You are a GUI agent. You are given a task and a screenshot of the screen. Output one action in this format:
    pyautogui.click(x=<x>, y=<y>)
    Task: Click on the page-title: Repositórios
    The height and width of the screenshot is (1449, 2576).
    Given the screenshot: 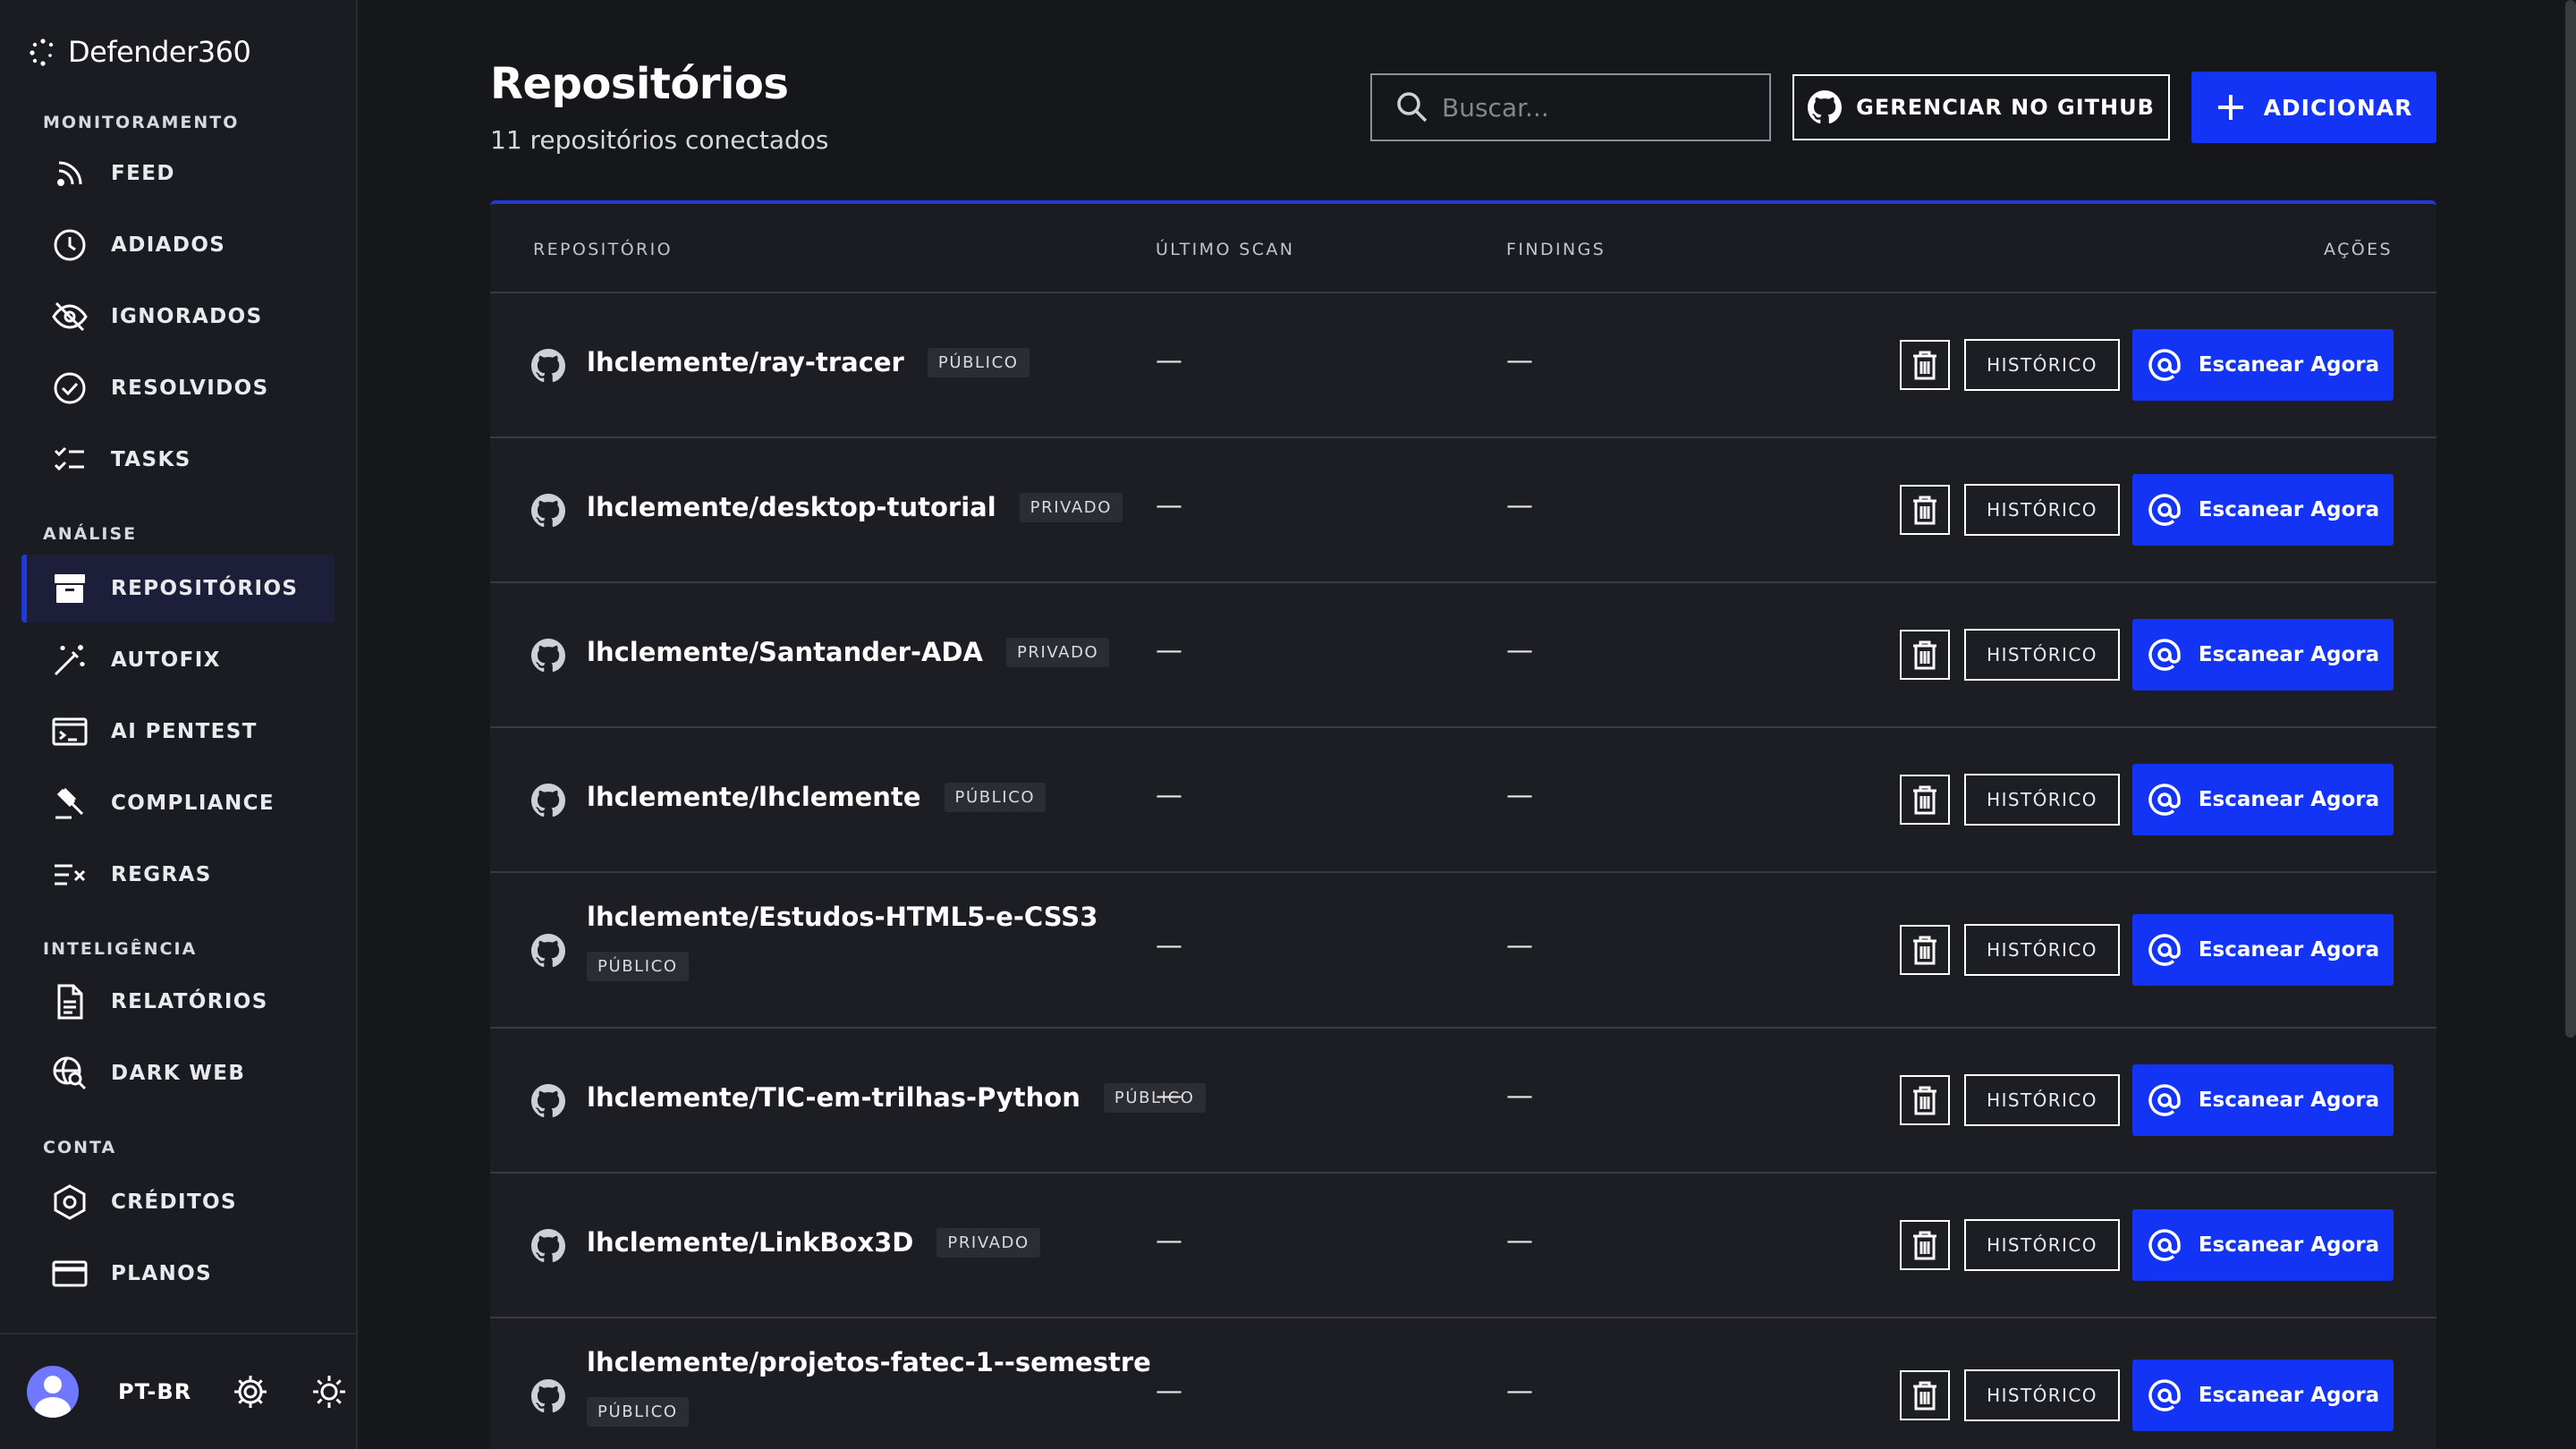 What is the action you would take?
    pyautogui.click(x=639, y=84)
    